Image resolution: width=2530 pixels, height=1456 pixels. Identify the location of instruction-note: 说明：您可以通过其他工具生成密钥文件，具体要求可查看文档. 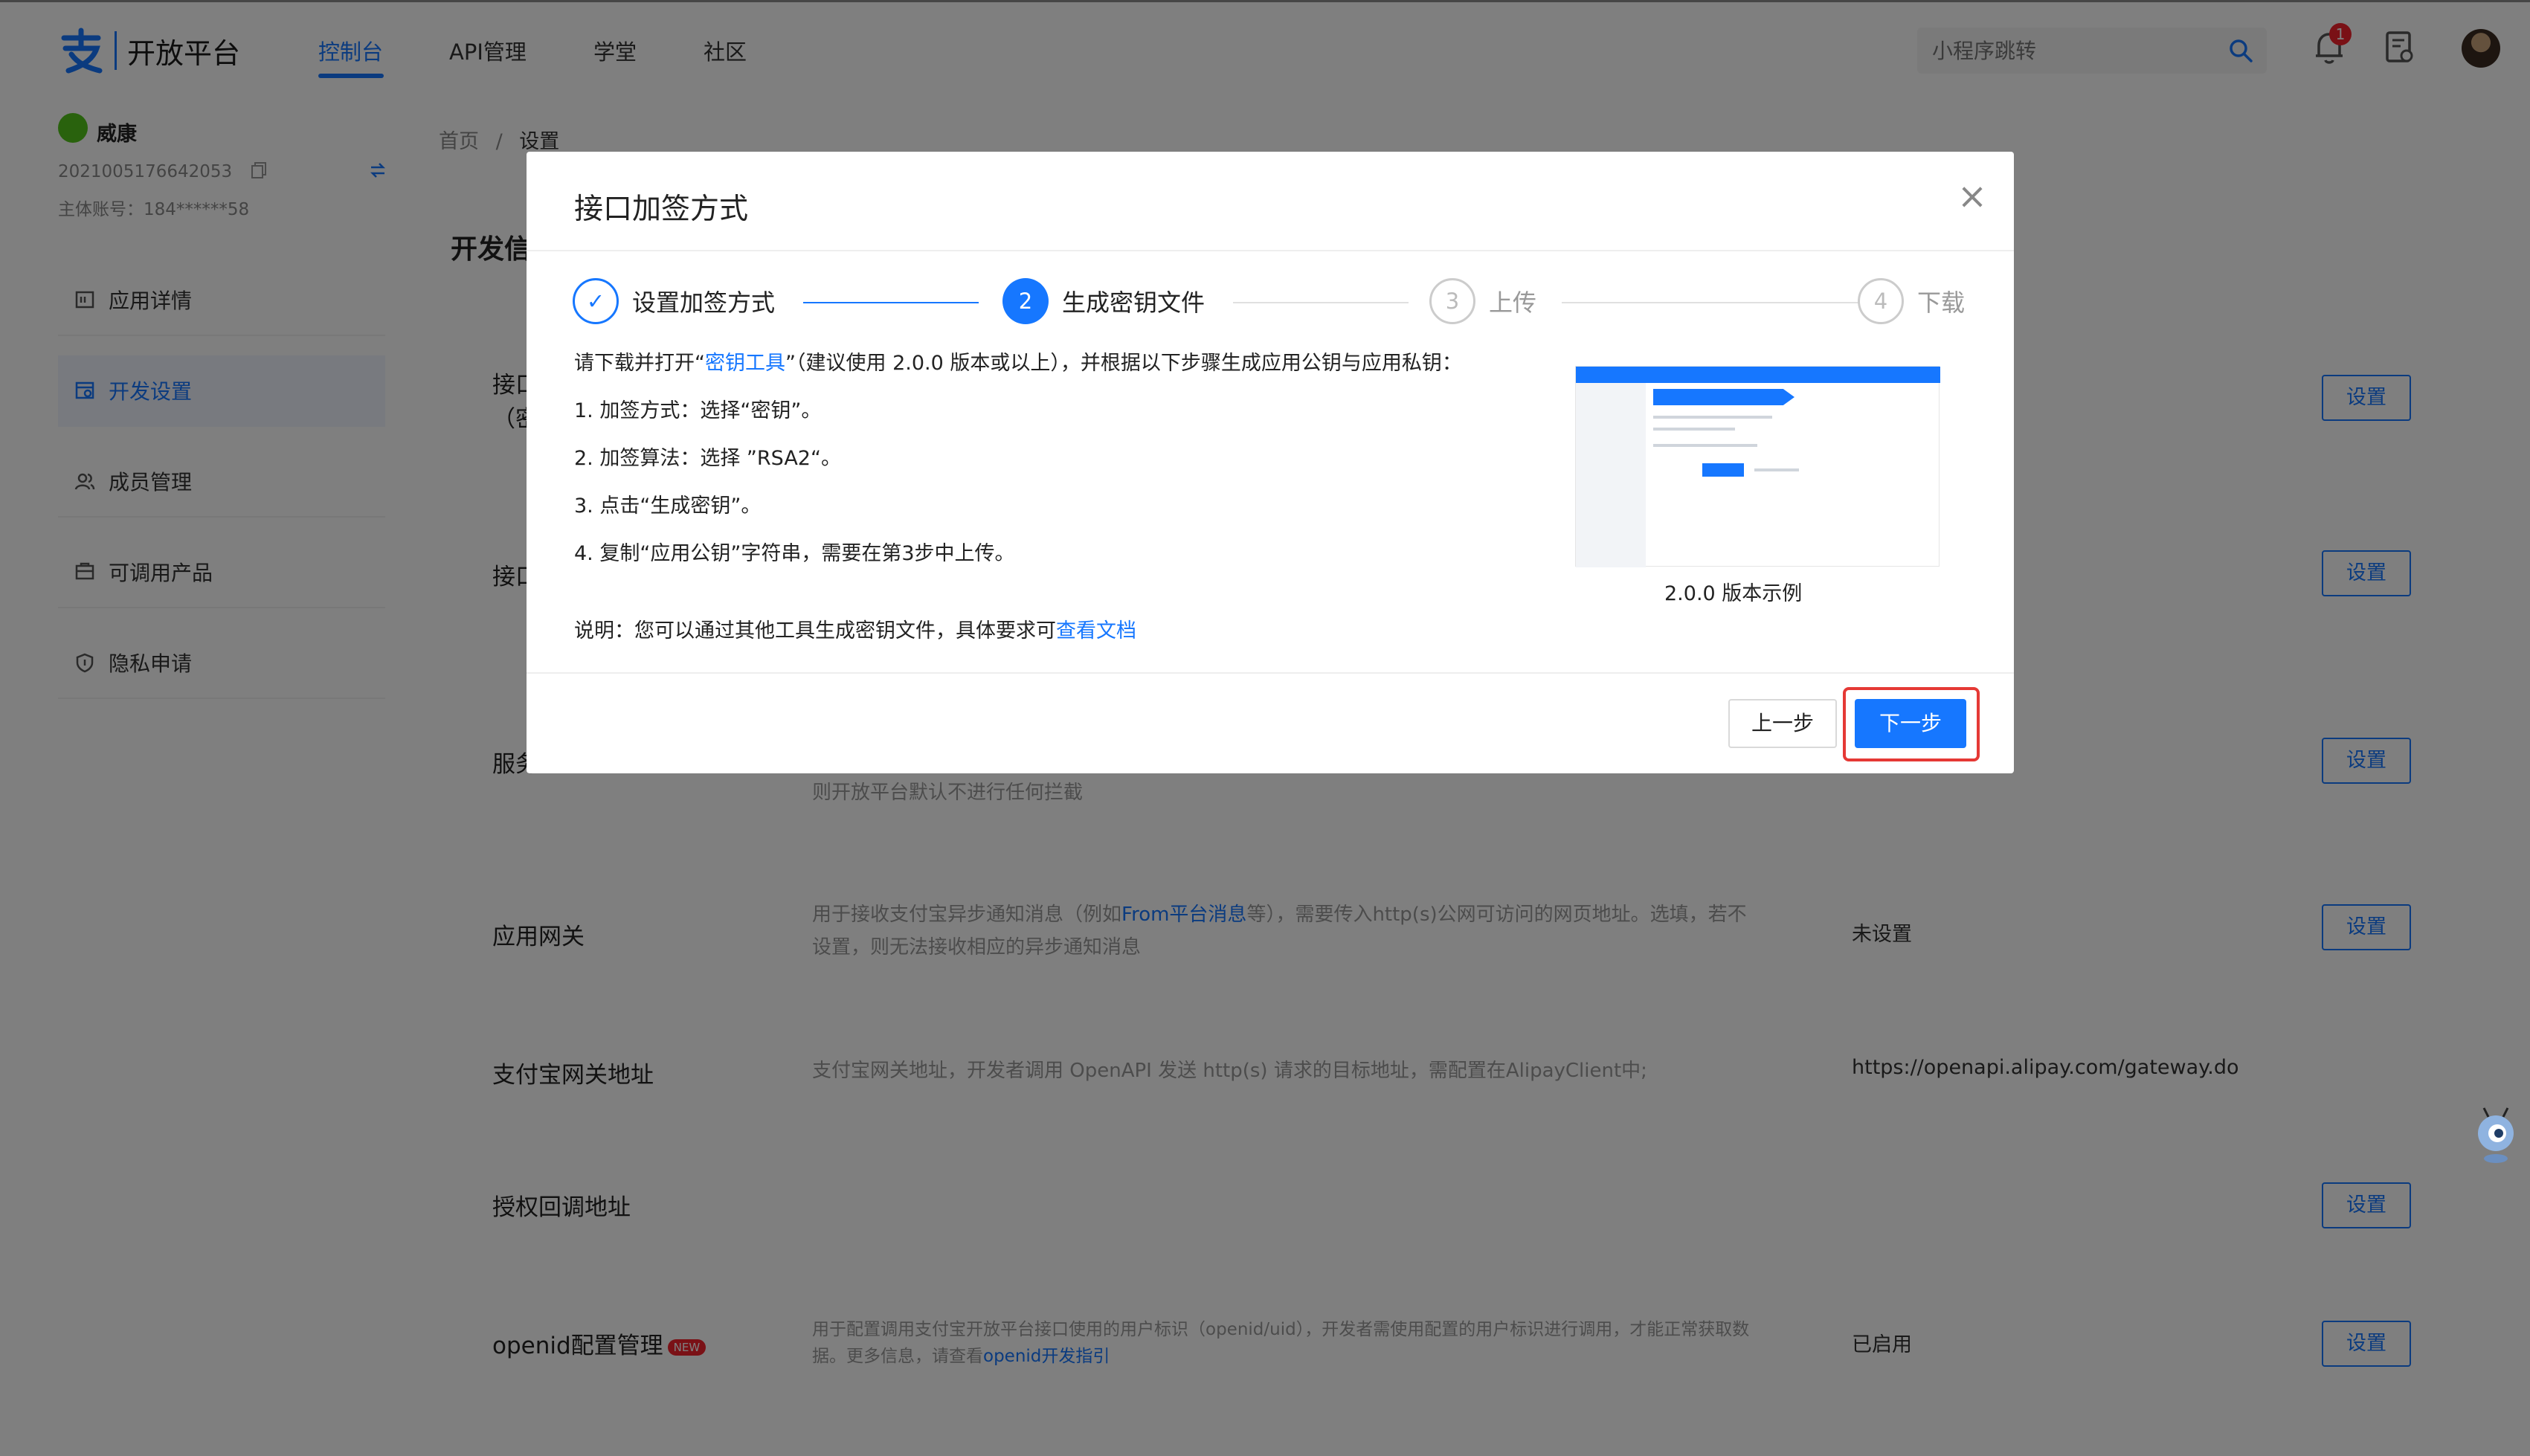
(855, 628).